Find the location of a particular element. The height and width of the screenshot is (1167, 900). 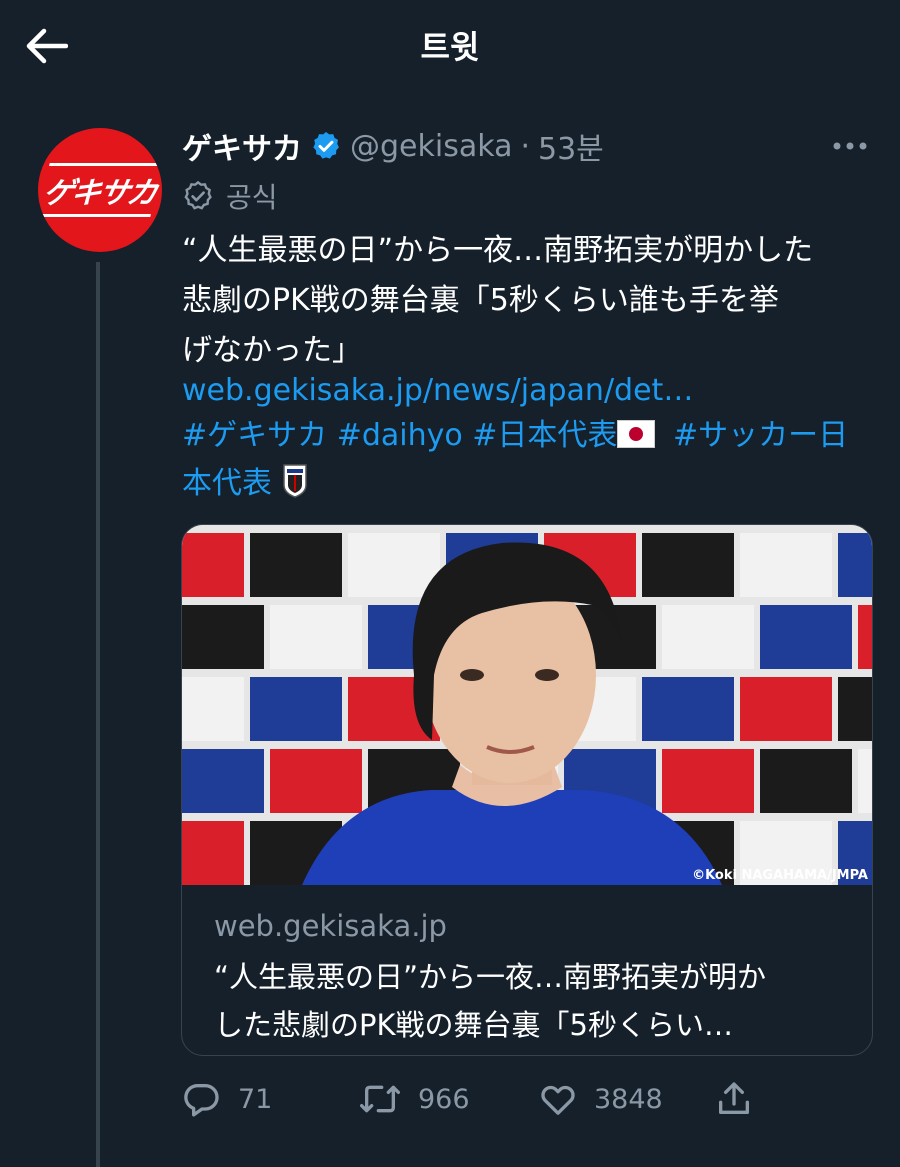

avatar-logo-text: ゲキサカ is located at coordinates (100, 190).